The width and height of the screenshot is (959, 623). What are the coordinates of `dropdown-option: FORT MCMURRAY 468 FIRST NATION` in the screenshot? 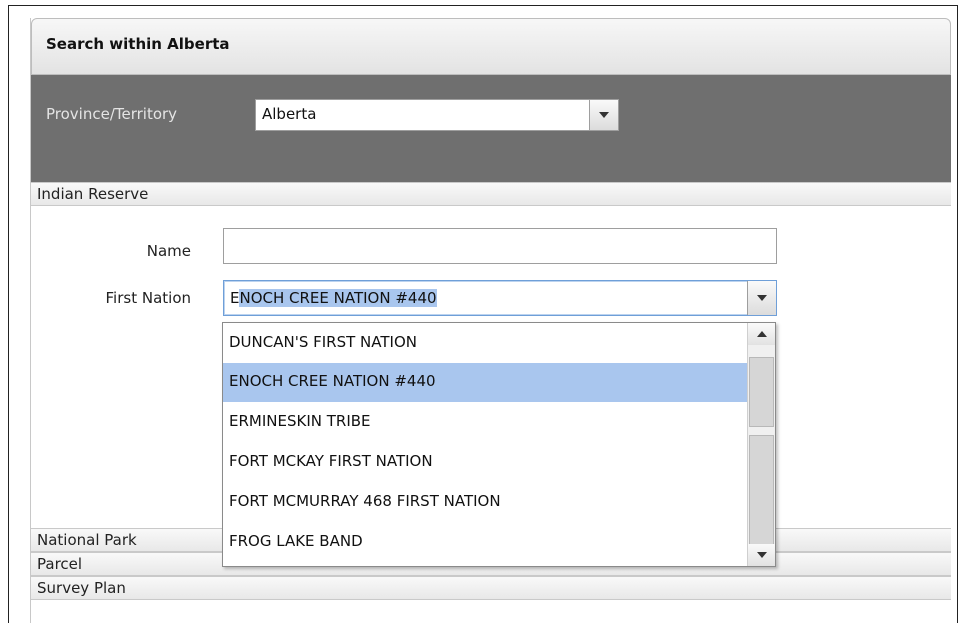 It's located at (485, 502).